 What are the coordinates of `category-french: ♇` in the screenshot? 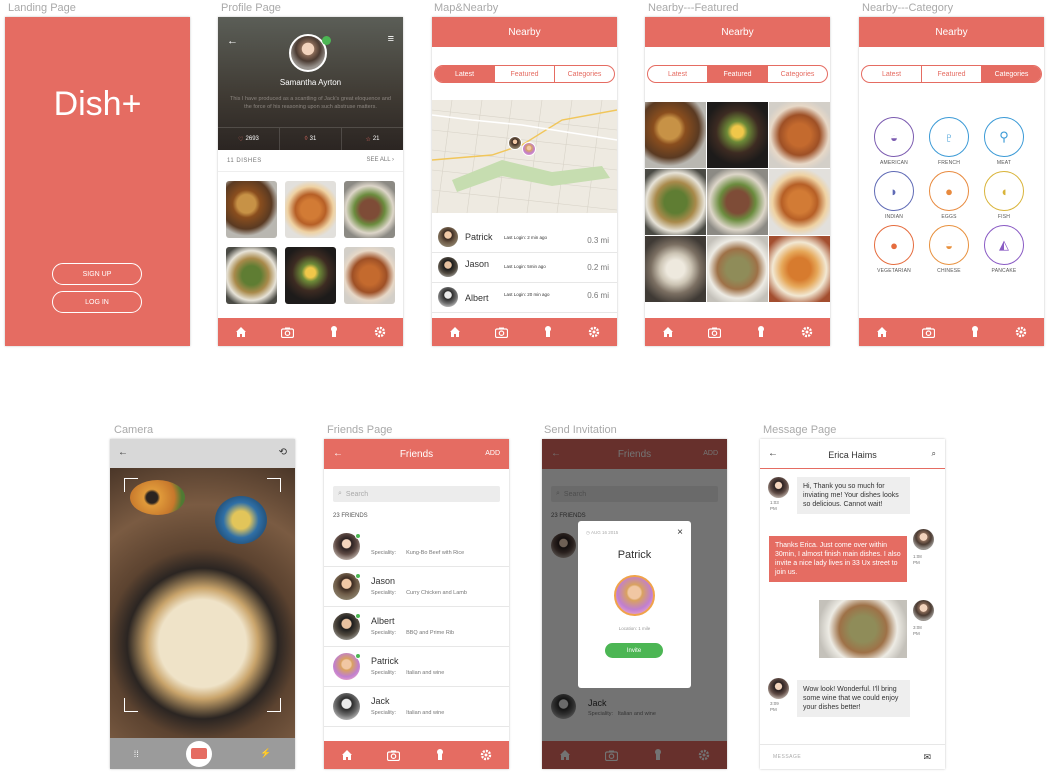 It's located at (949, 137).